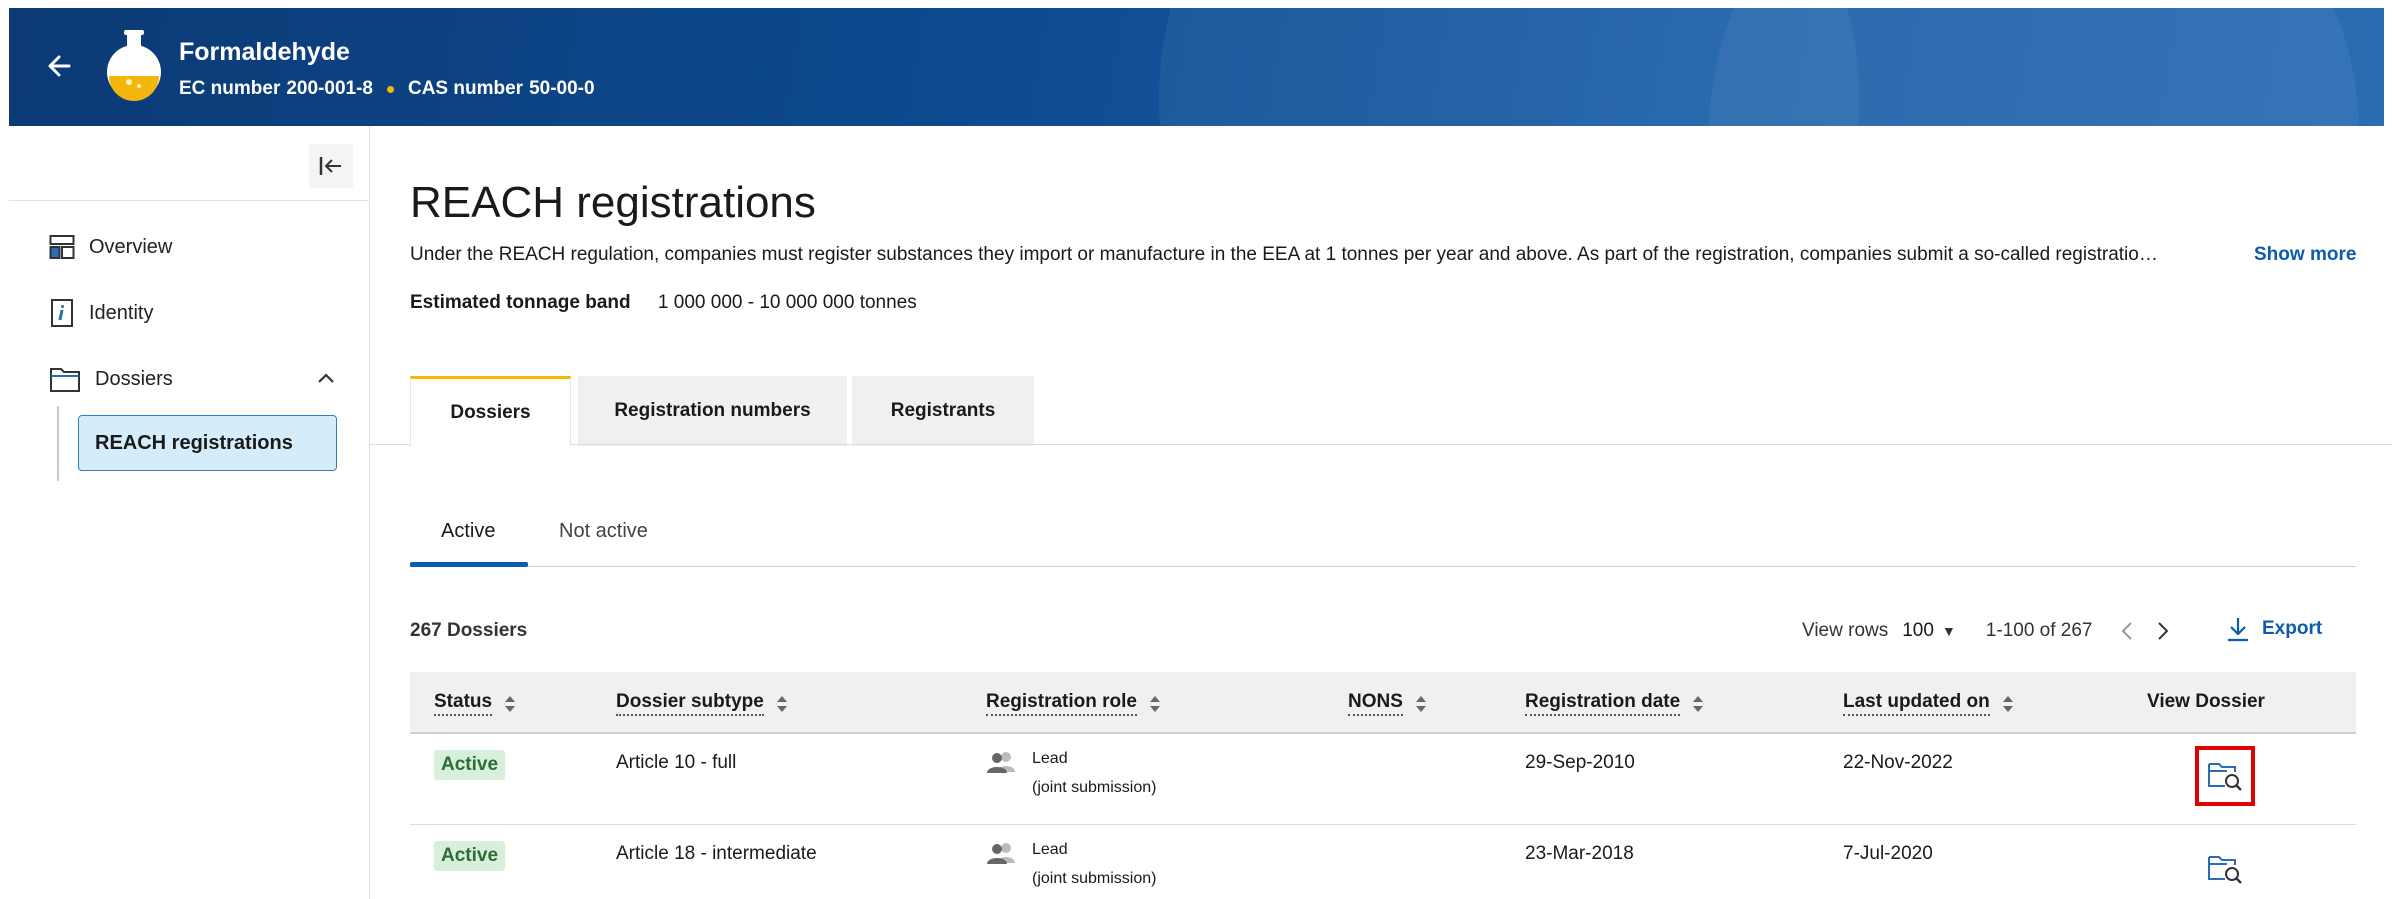  What do you see at coordinates (712, 411) in the screenshot?
I see `tab-registration-numbers: Registration numbers` at bounding box center [712, 411].